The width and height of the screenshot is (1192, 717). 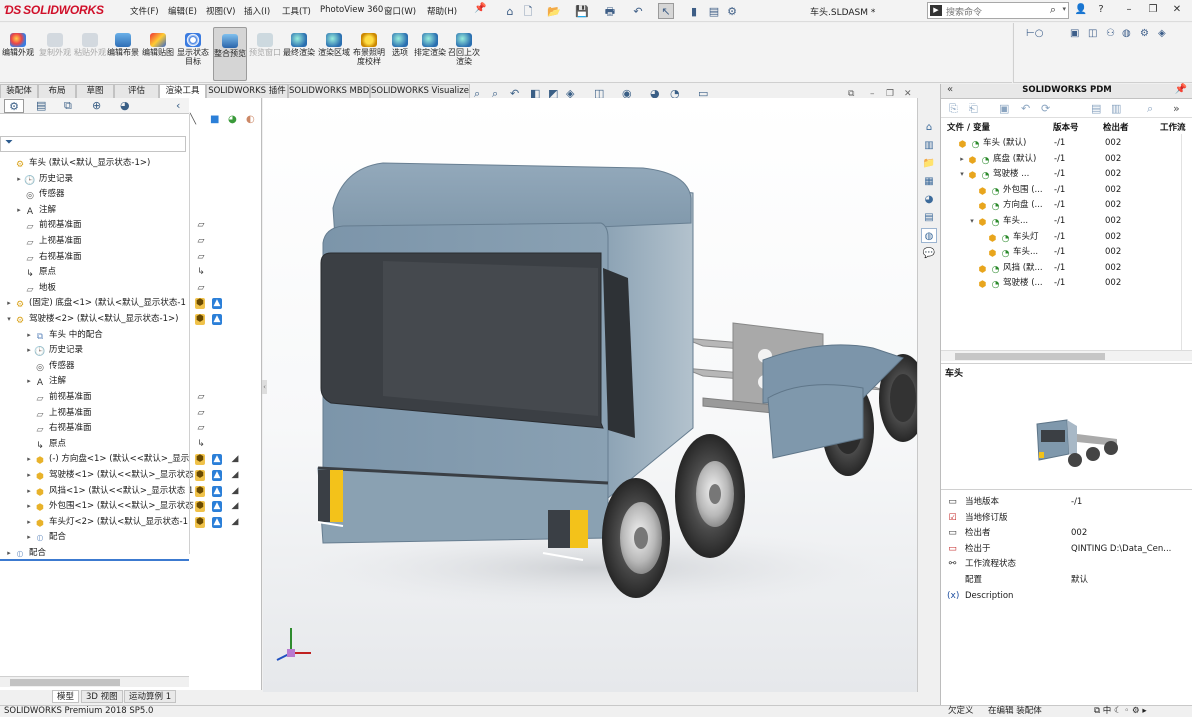 What do you see at coordinates (1004, 108) in the screenshot?
I see `get-latest-icon: ▣` at bounding box center [1004, 108].